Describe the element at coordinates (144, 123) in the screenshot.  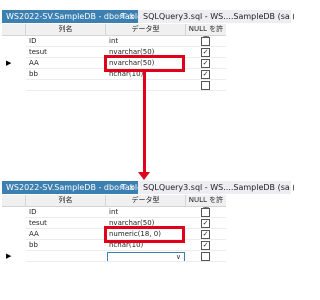
I see `red-arrow-line` at that location.